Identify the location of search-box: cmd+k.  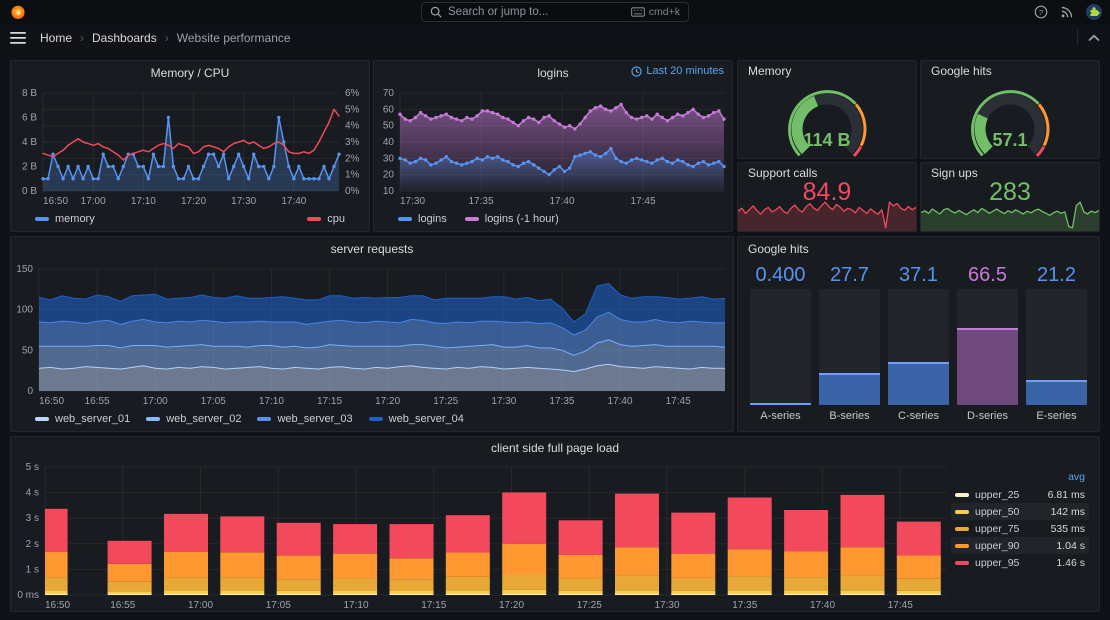
(555, 12).